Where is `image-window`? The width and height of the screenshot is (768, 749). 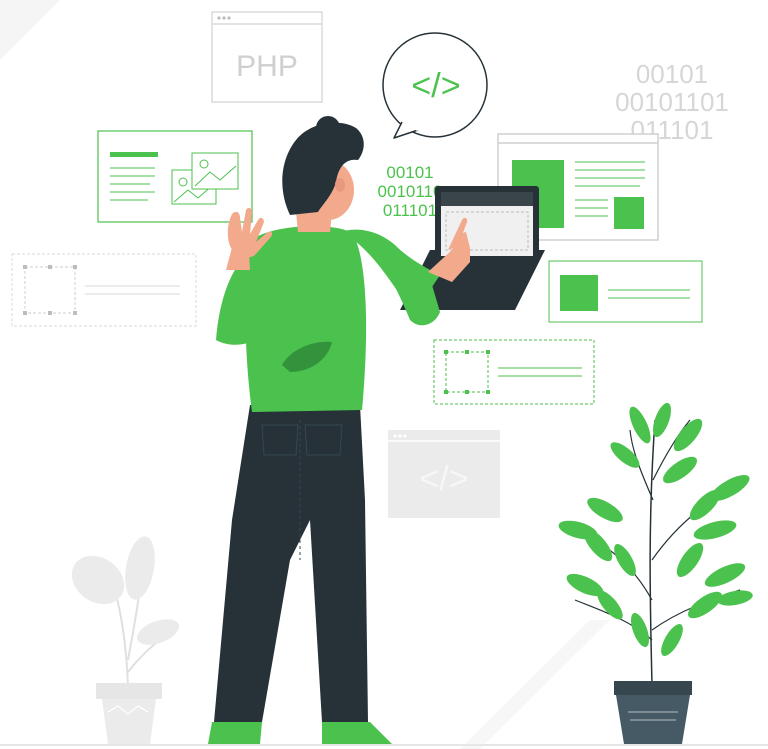 image-window is located at coordinates (175, 176).